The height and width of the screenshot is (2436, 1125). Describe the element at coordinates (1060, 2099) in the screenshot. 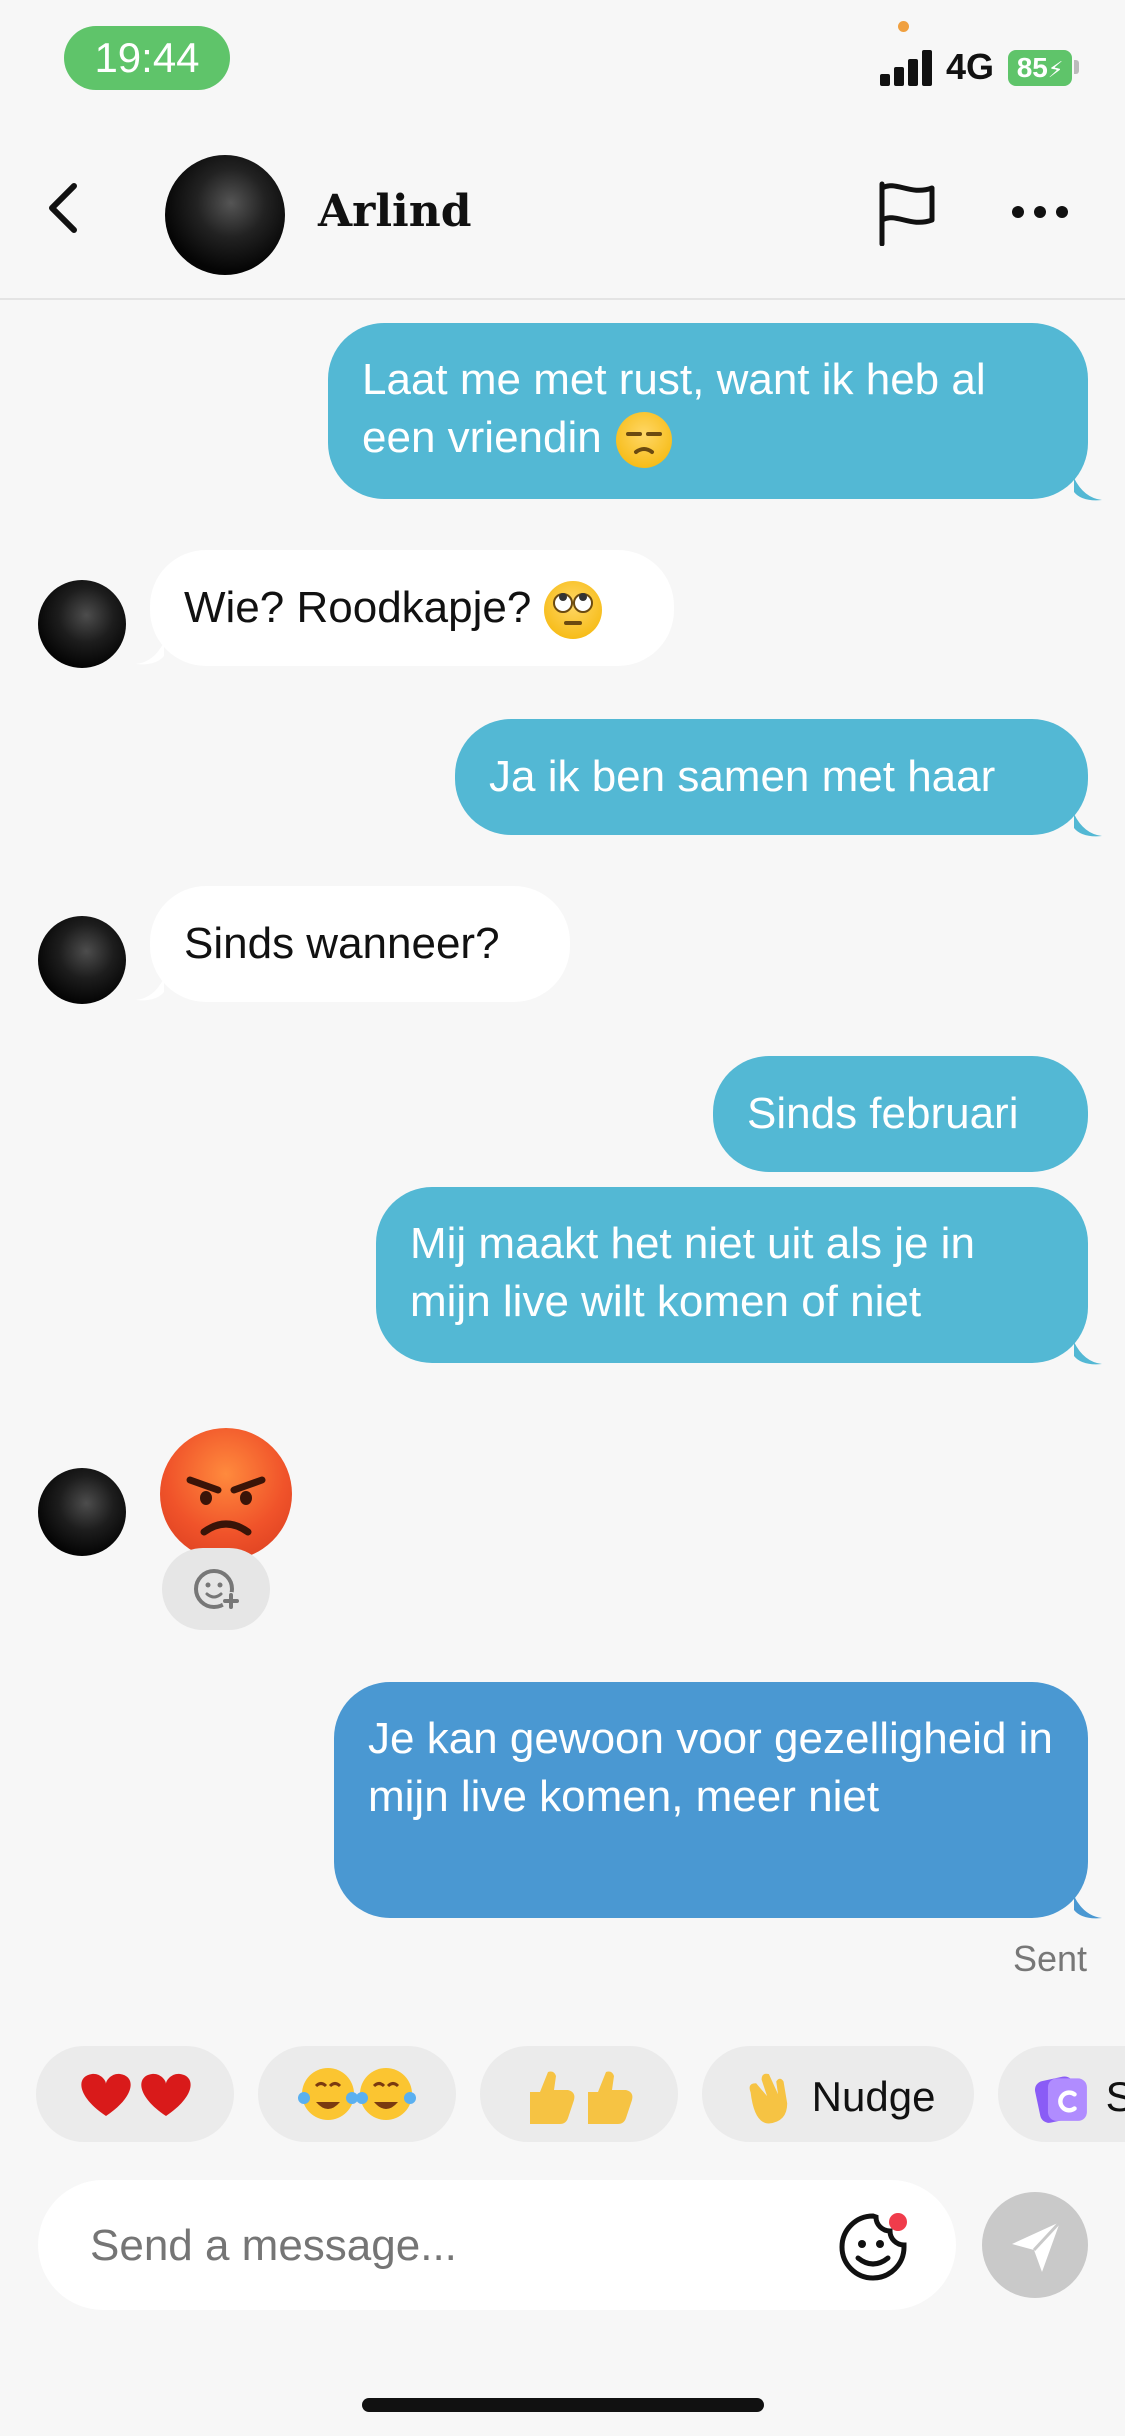

I see `purple-sticker-icon` at that location.